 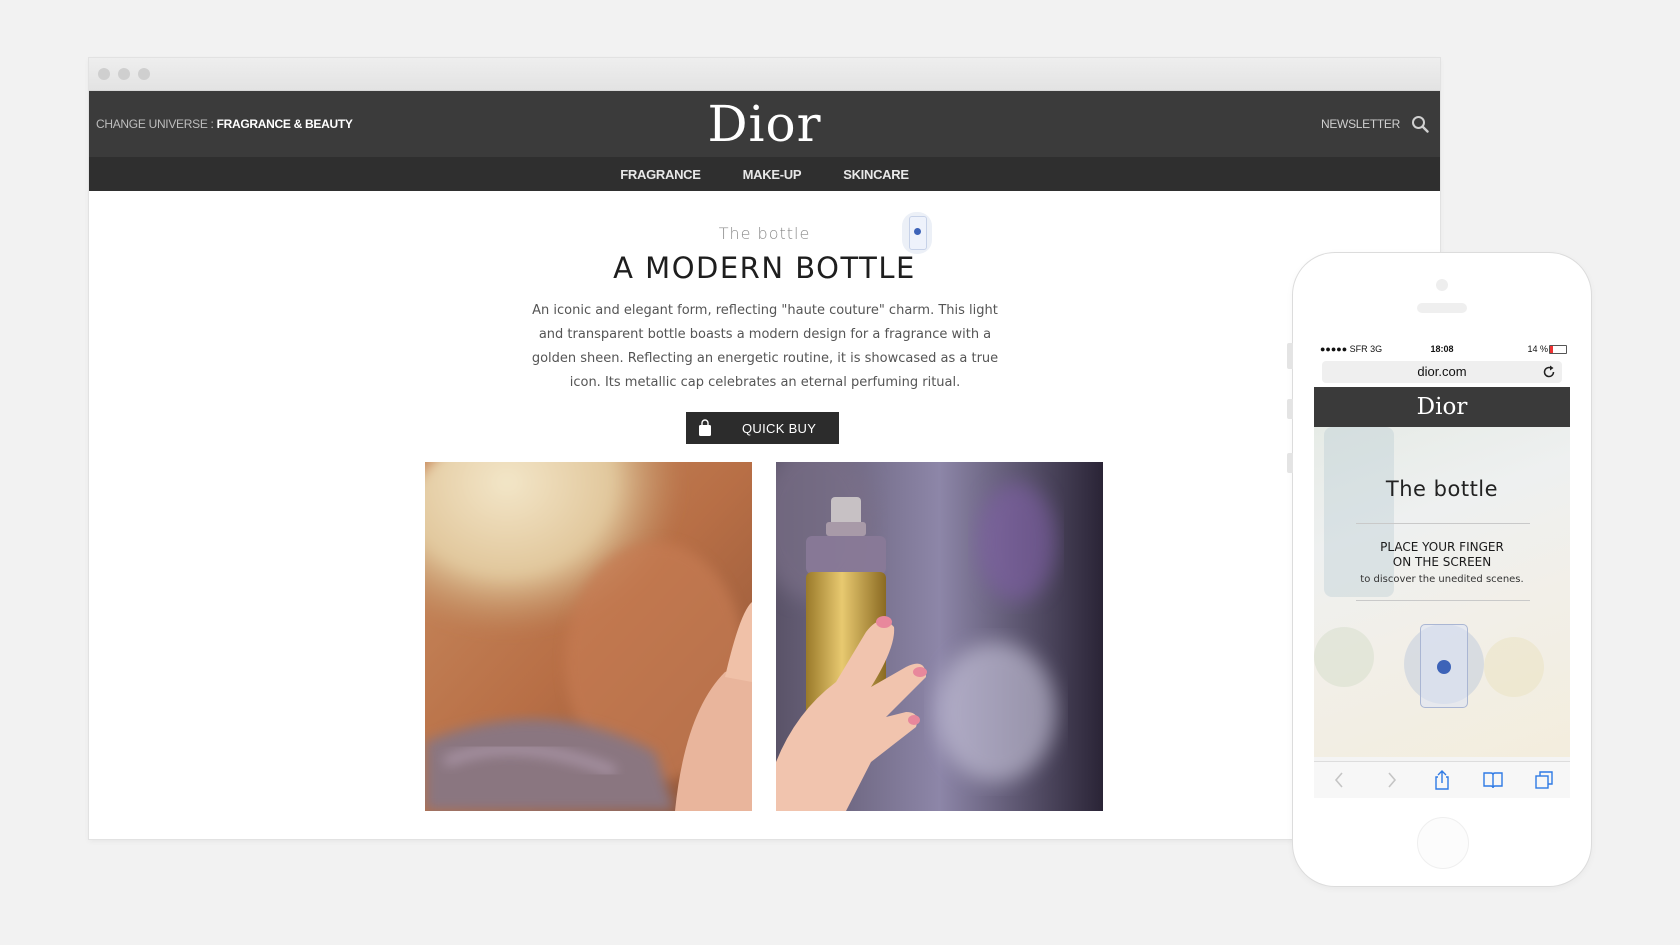 I want to click on reload-icon, so click(x=1549, y=372).